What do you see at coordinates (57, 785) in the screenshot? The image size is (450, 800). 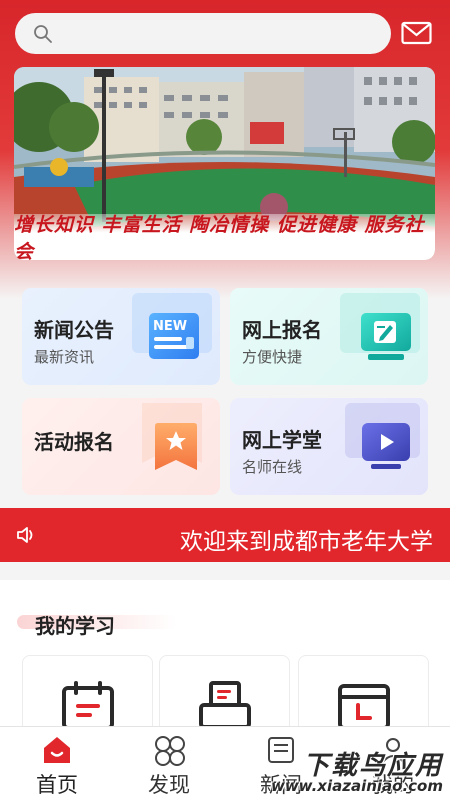 I see `tab-label: 首页` at bounding box center [57, 785].